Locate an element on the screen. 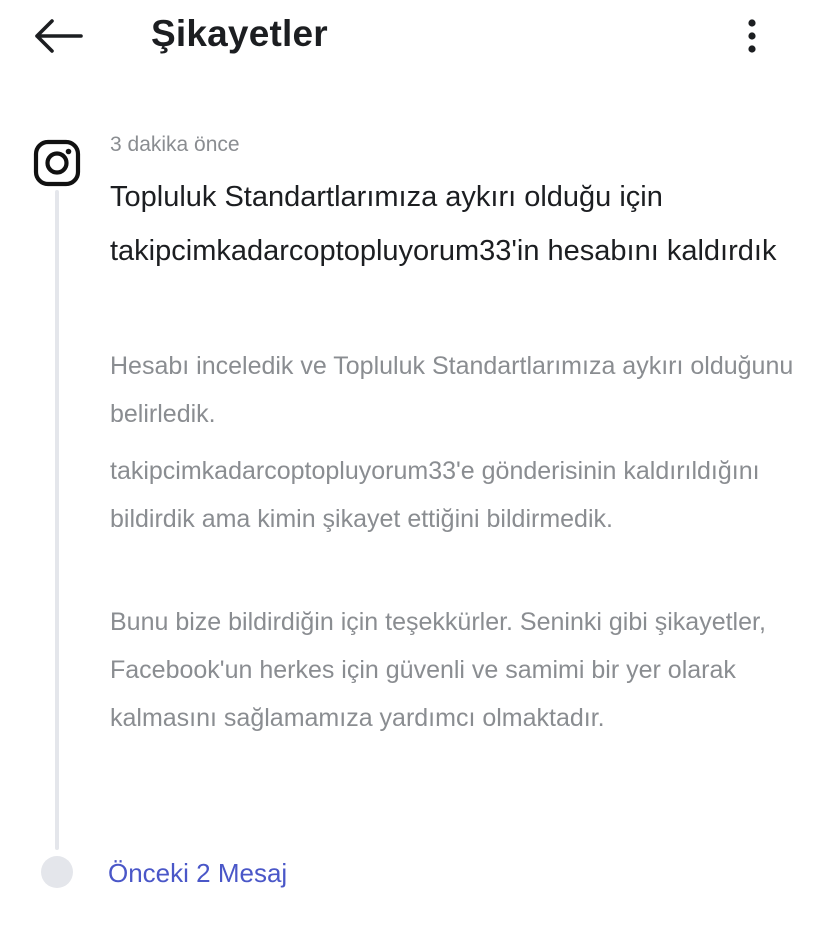 This screenshot has height=930, width=820. arrow-left-icon is located at coordinates (59, 36).